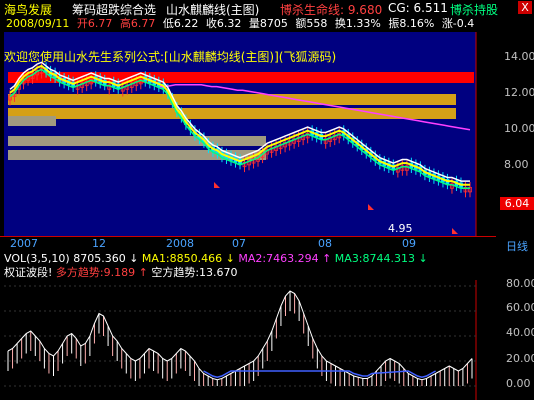  Describe the element at coordinates (519, 92) in the screenshot. I see `price-tick-12: 12.00` at that location.